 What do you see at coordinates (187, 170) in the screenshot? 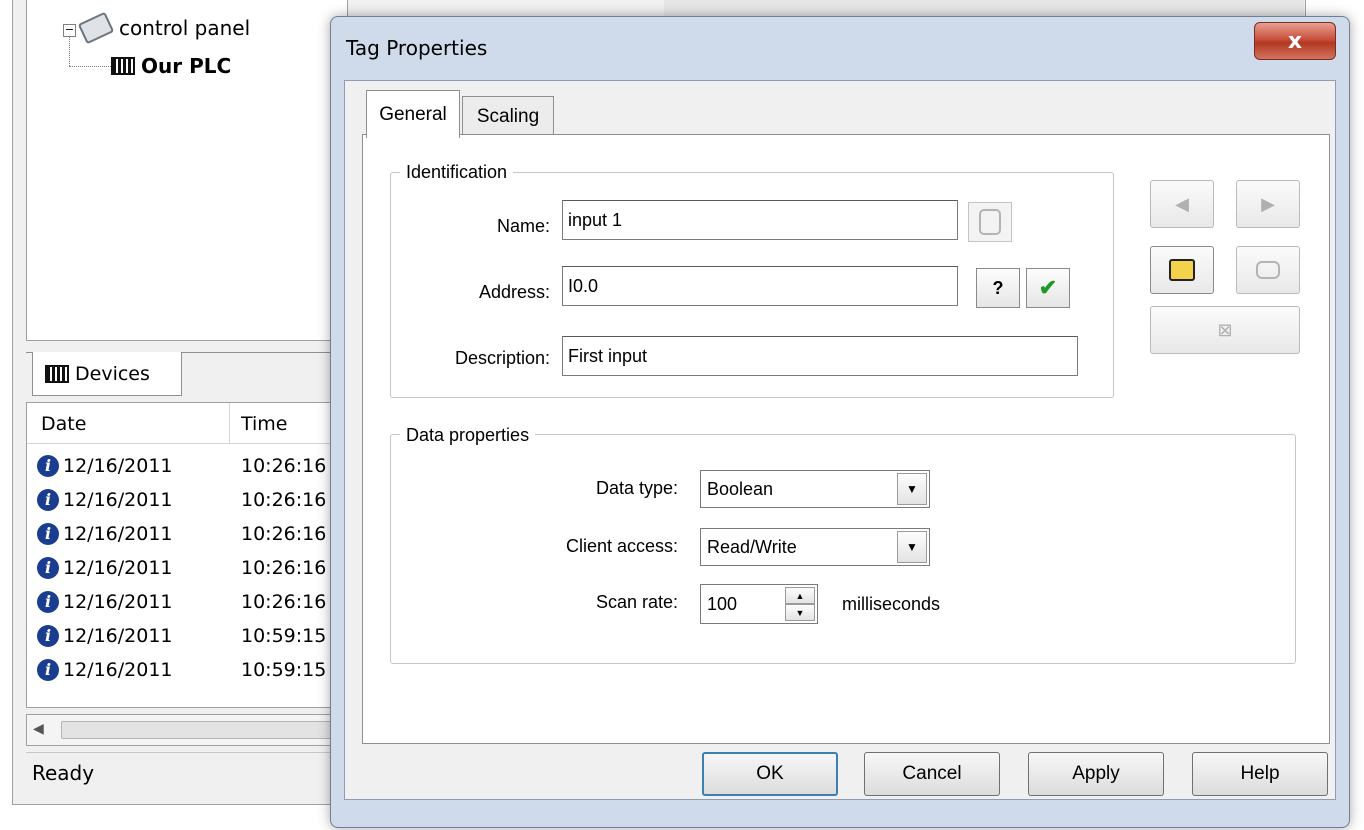
I see `project-tree: − control panel Our PLC` at bounding box center [187, 170].